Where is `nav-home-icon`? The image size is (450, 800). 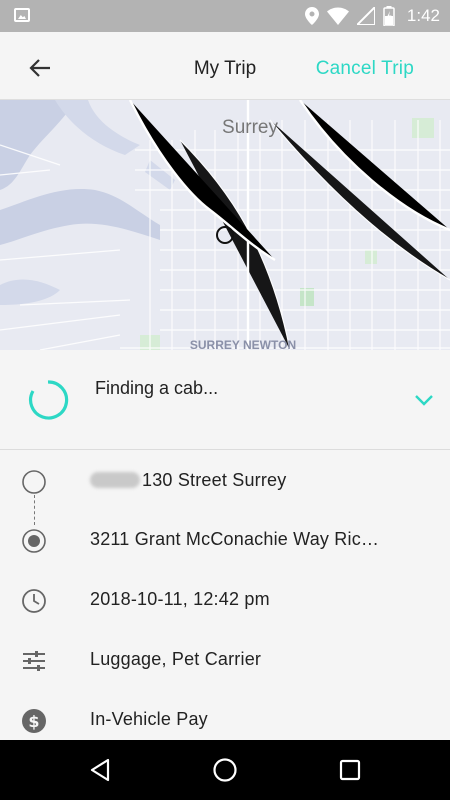
nav-home-icon is located at coordinates (225, 770).